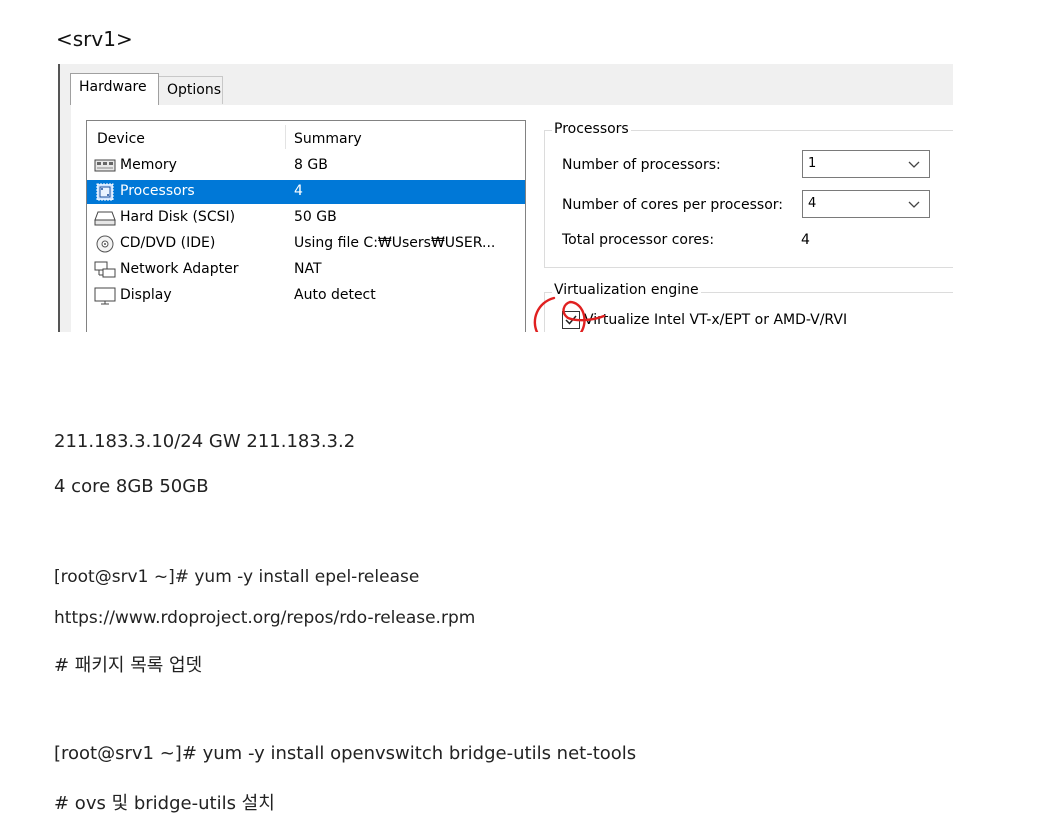 This screenshot has height=816, width=1046. I want to click on device-row-processors: Processors 4, so click(306, 192).